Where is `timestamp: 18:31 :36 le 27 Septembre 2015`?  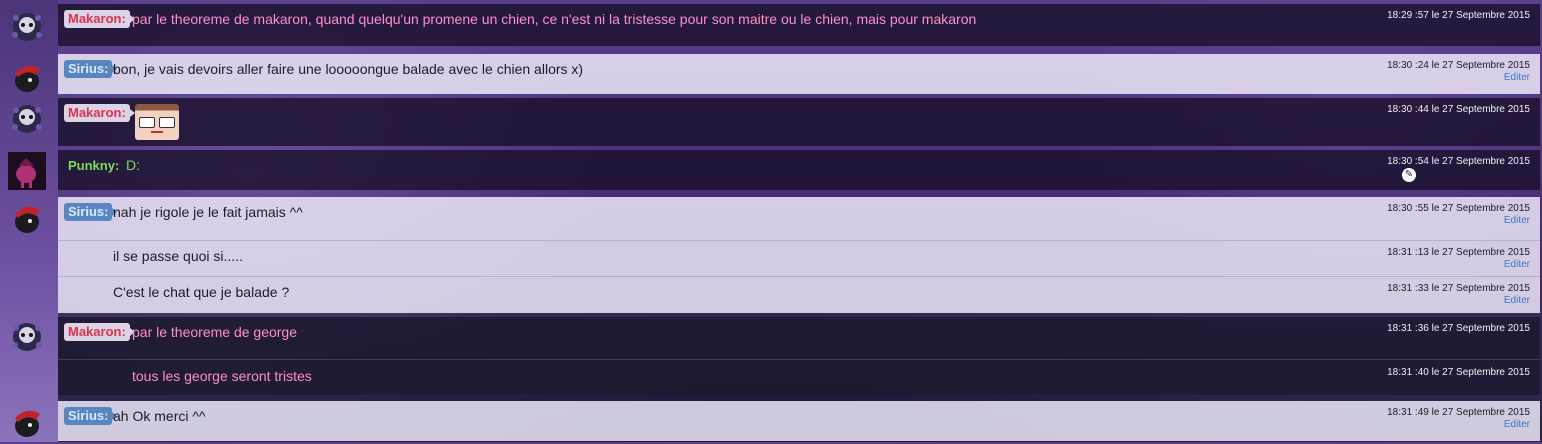
timestamp: 18:31 :36 le 27 Septembre 2015 is located at coordinates (1458, 328).